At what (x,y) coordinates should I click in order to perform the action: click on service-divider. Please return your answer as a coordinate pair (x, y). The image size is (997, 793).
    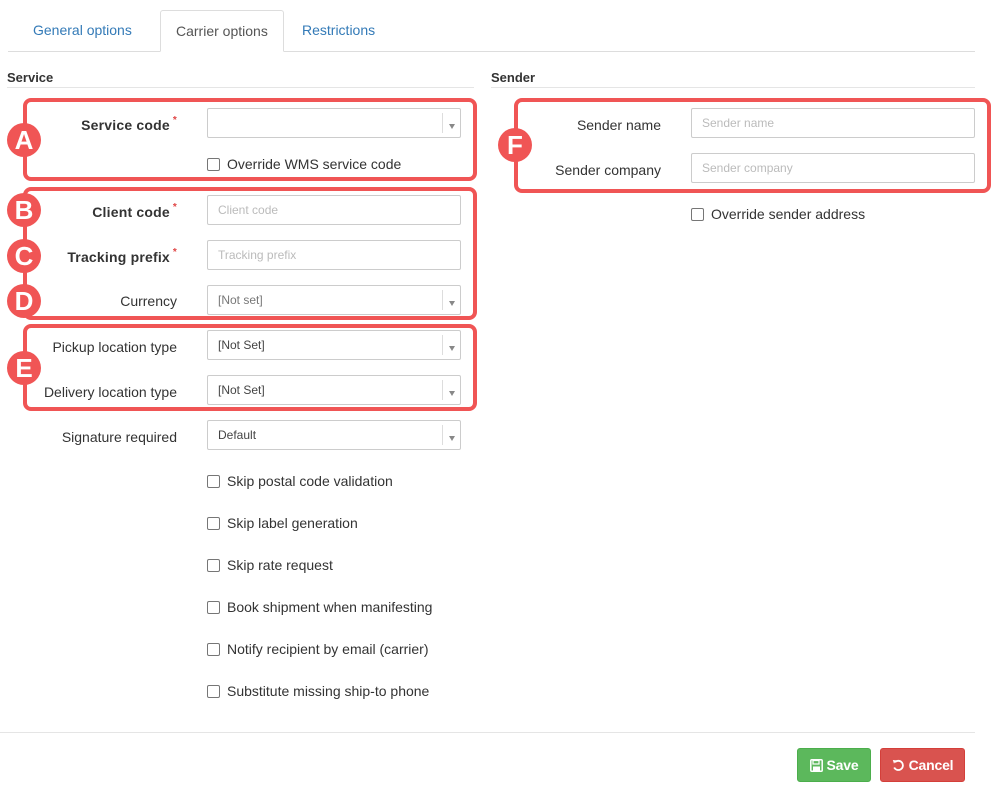
    Looking at the image, I should click on (240, 87).